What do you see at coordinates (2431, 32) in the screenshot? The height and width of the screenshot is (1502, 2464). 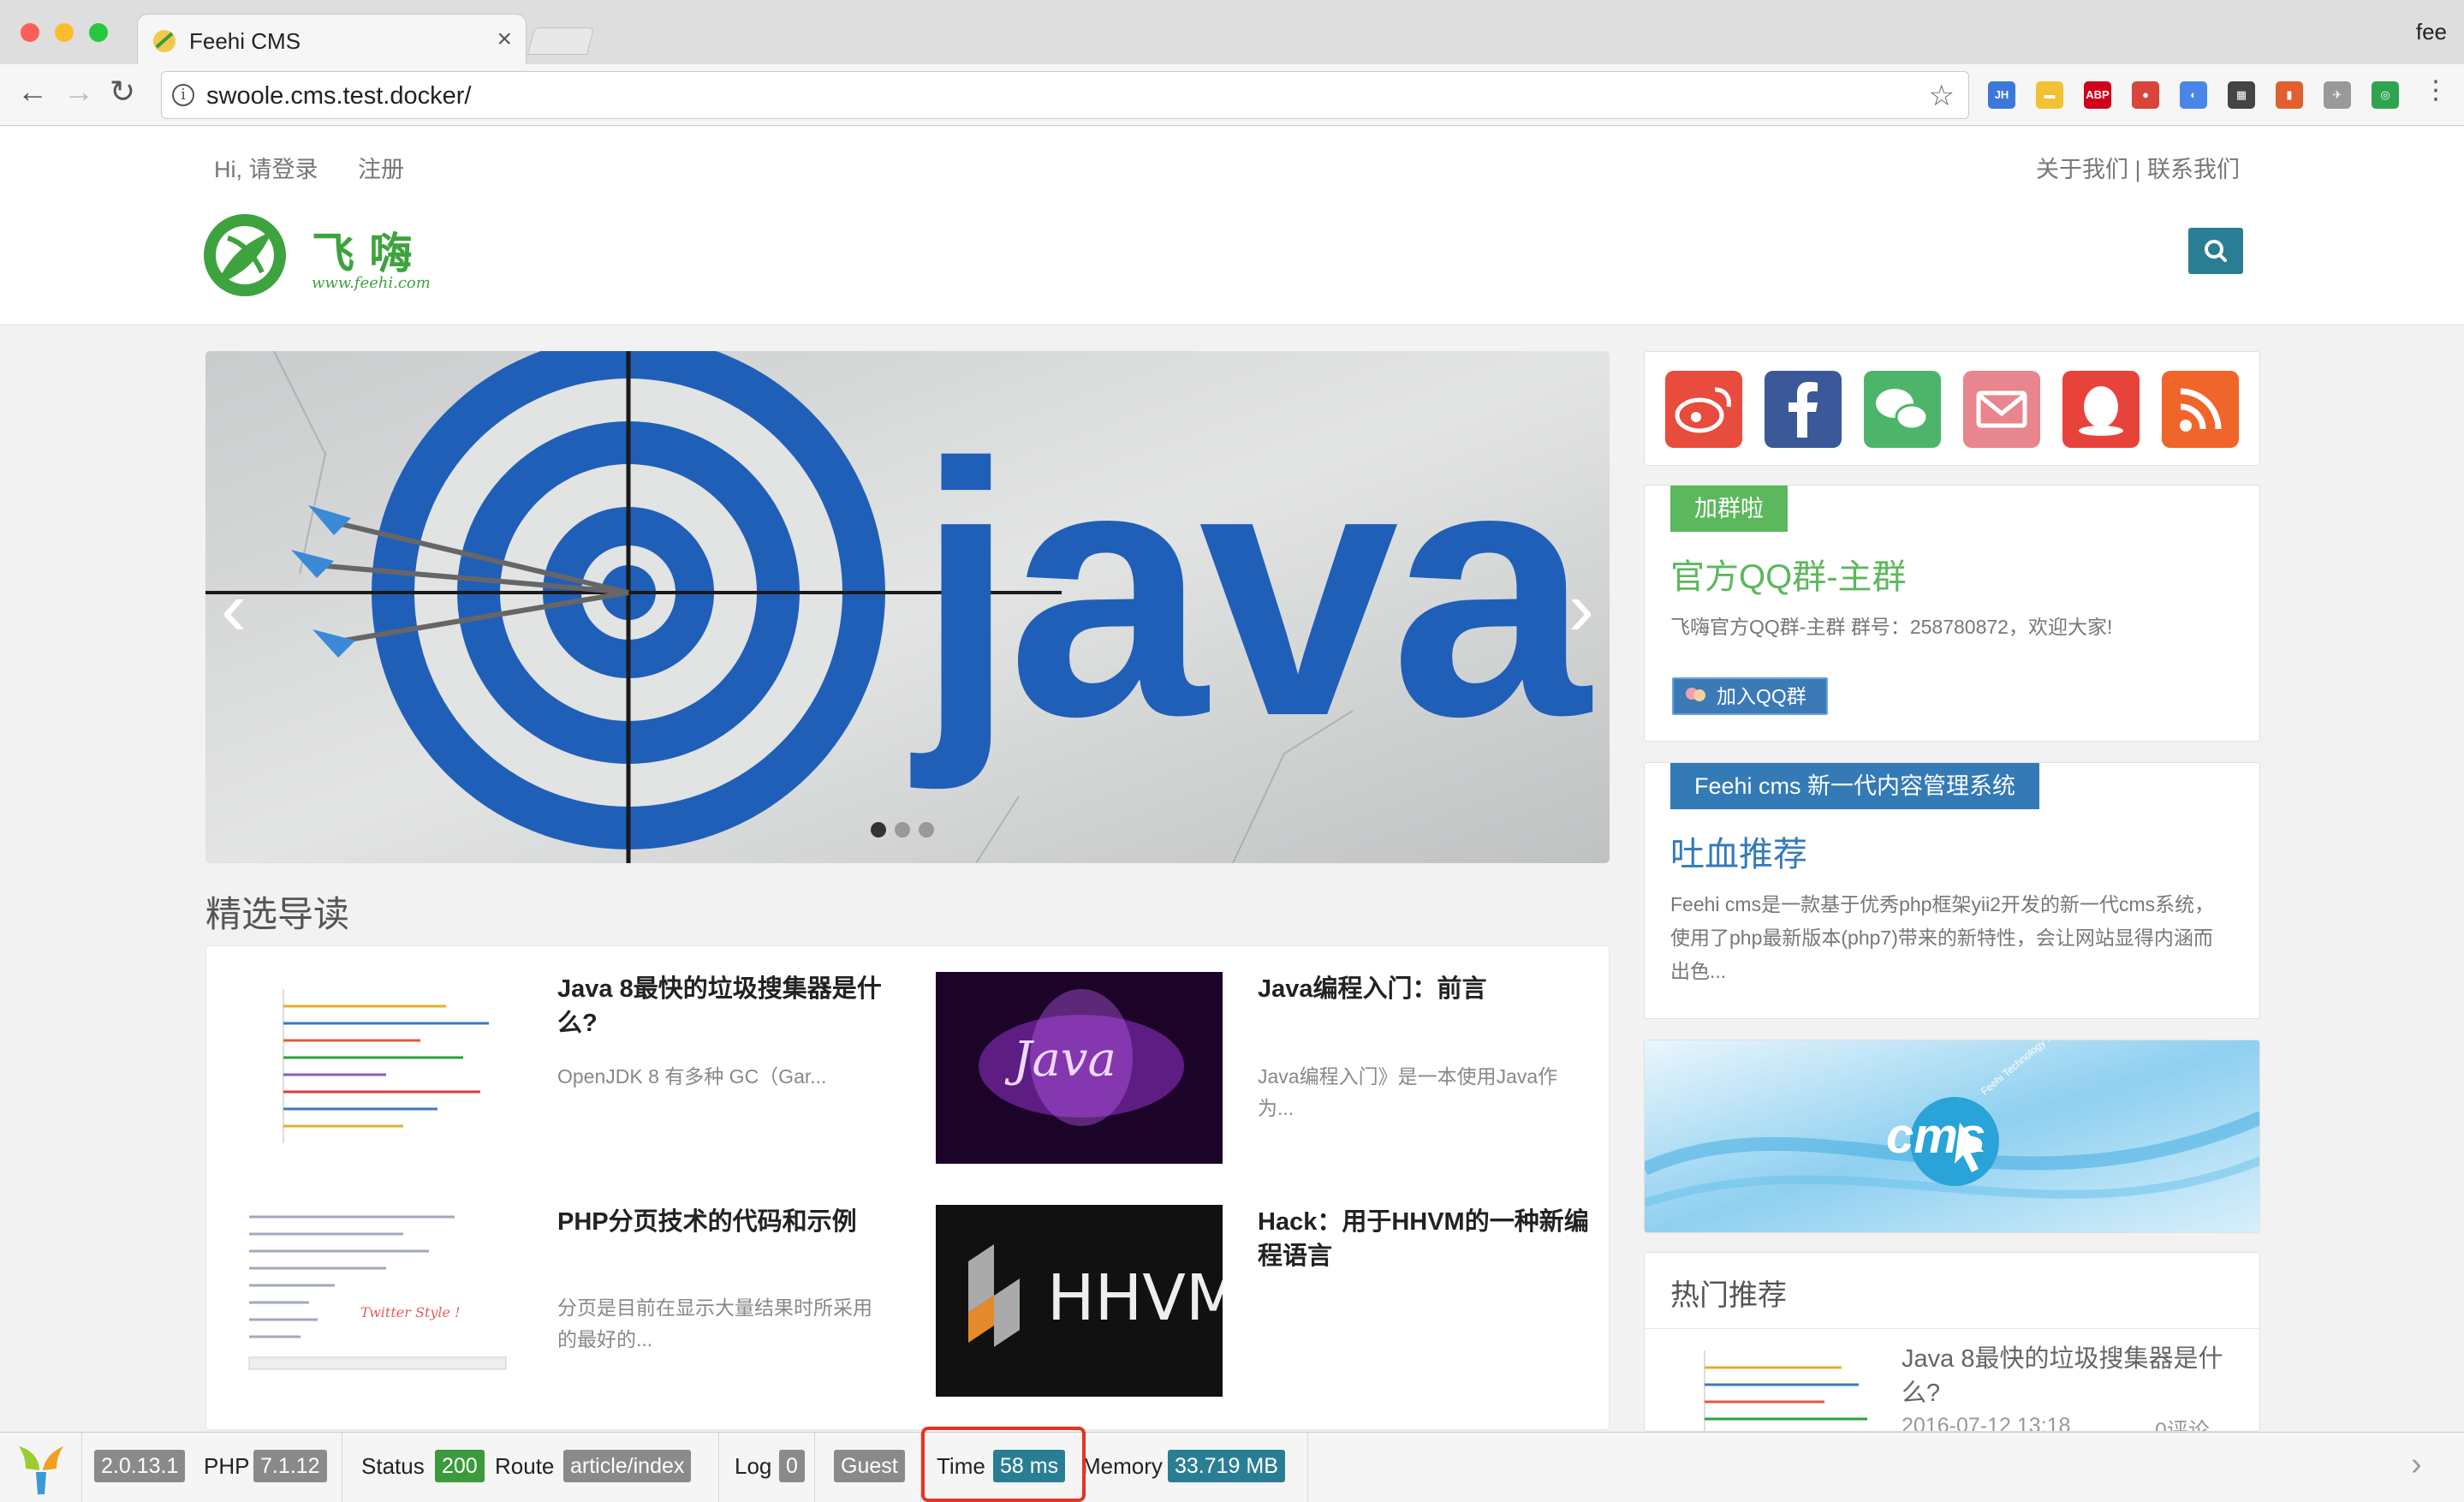 I see `profile-name: fee` at bounding box center [2431, 32].